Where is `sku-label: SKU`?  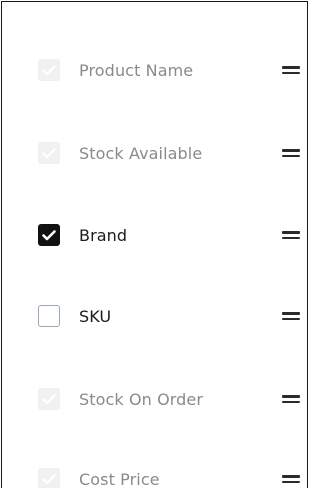
sku-label: SKU is located at coordinates (95, 316).